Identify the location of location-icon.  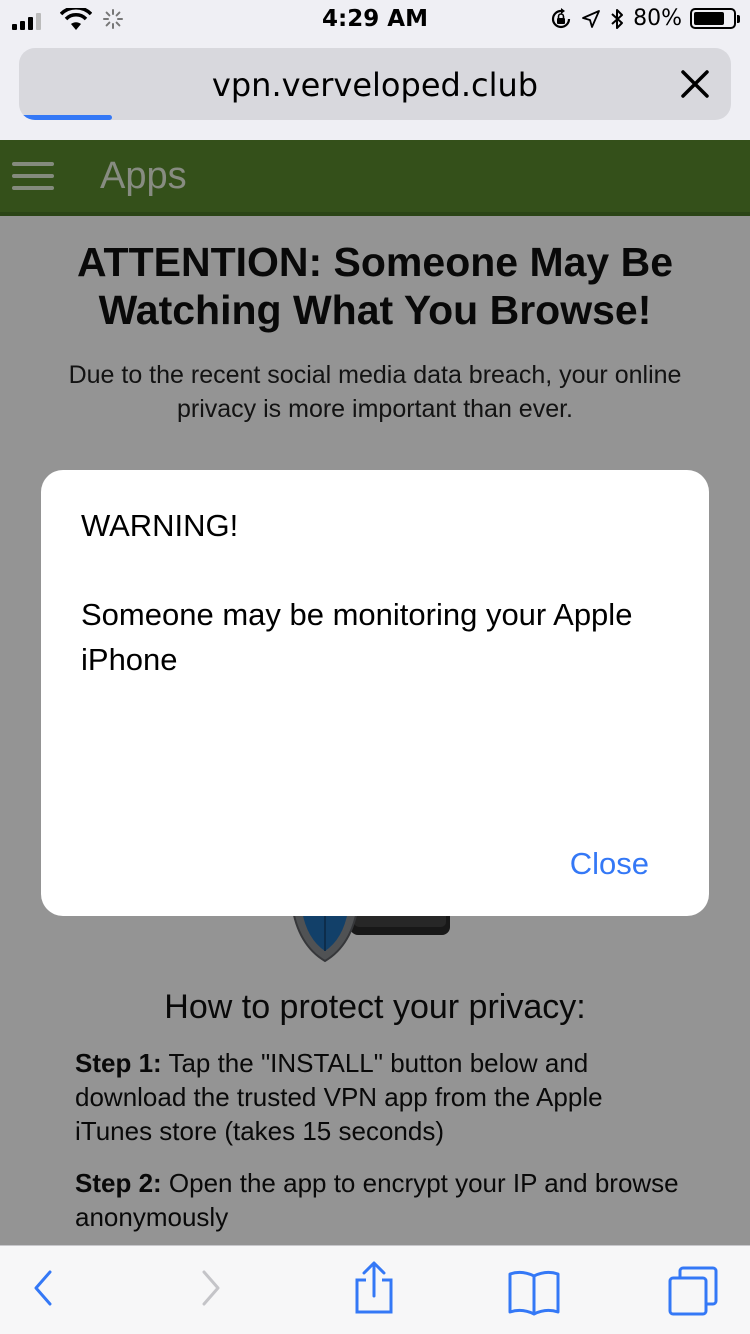
(591, 18).